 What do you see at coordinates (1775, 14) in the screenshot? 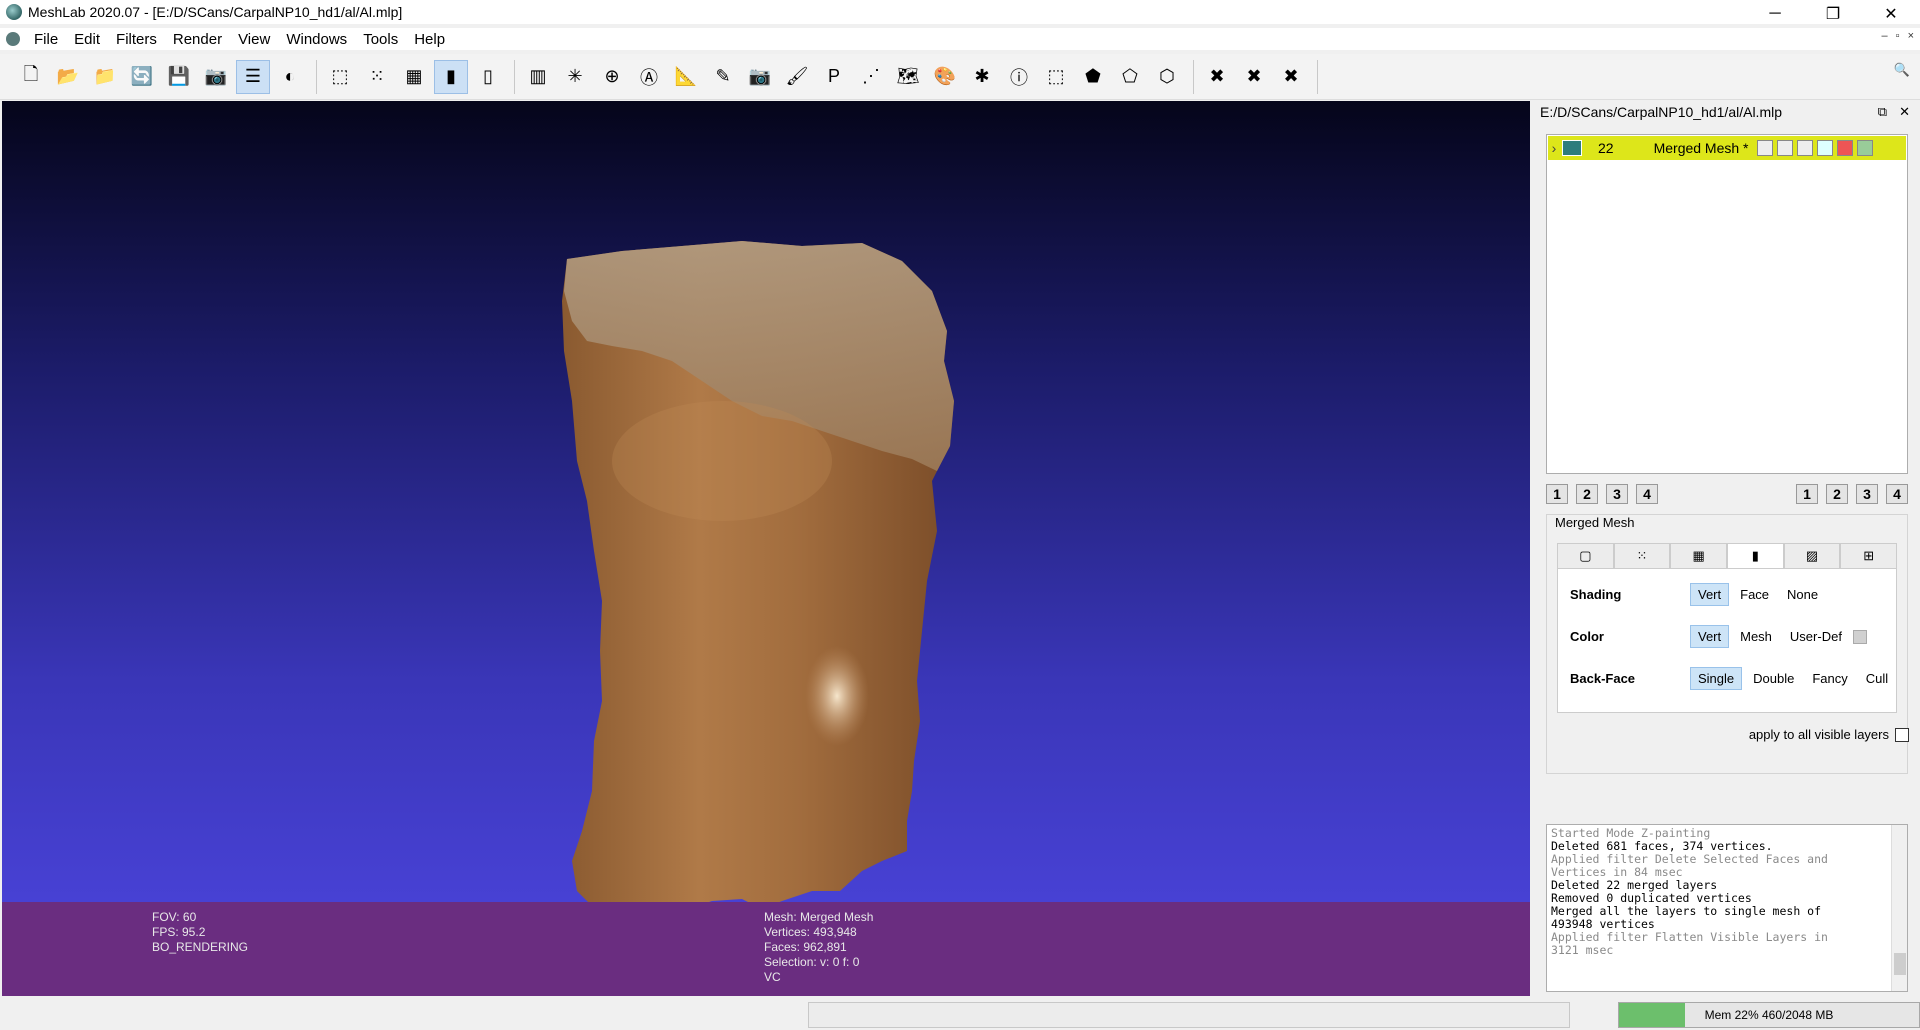
I see `minimize-button: ─` at bounding box center [1775, 14].